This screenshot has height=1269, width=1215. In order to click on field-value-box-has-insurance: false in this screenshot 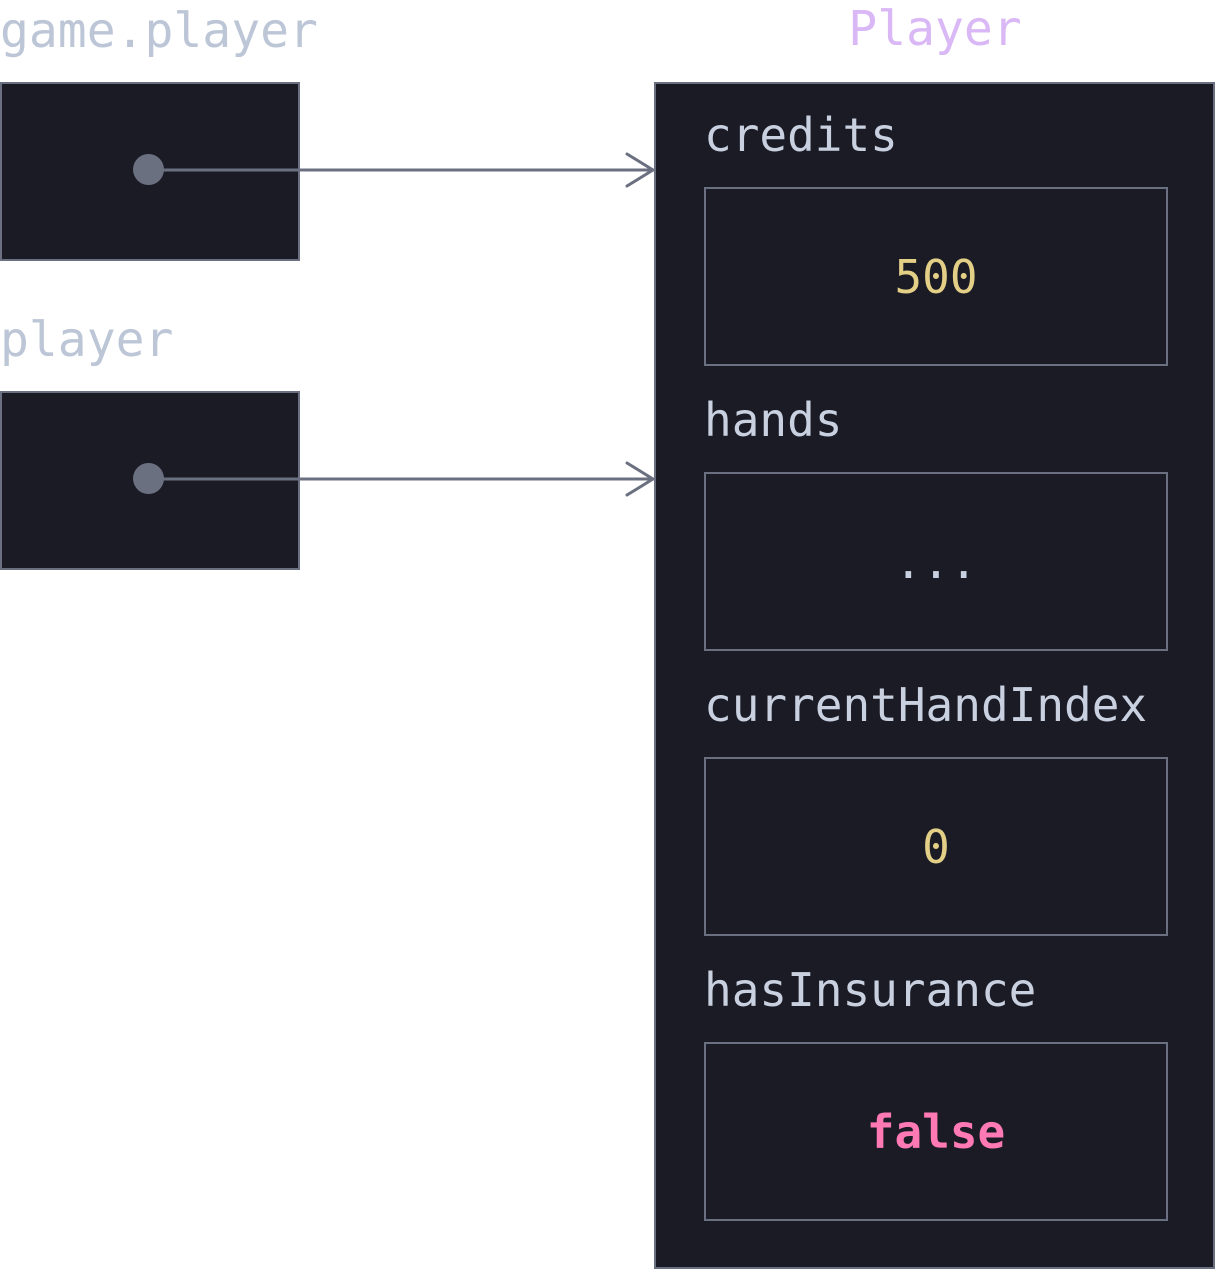, I will do `click(936, 1131)`.